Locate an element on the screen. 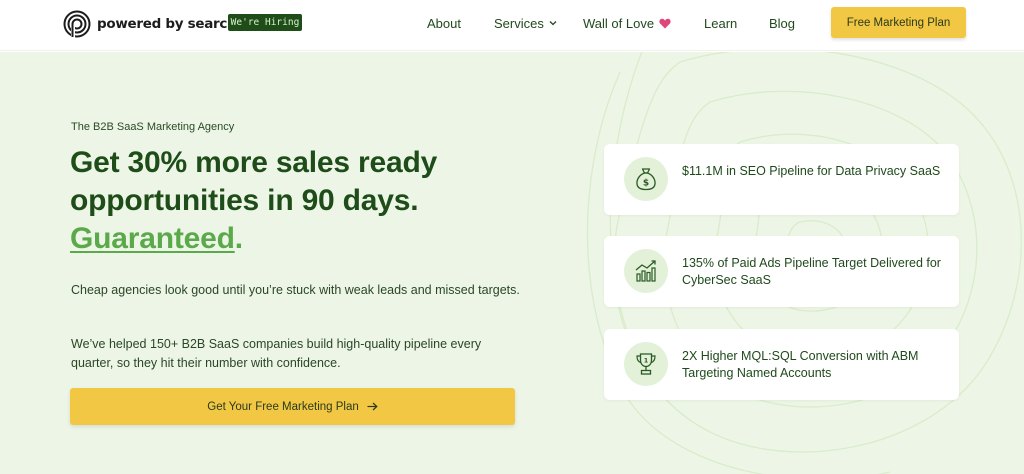 This screenshot has height=474, width=1024. get-free-marketing-plan-button: Get Your Free Marketing Plan is located at coordinates (292, 406).